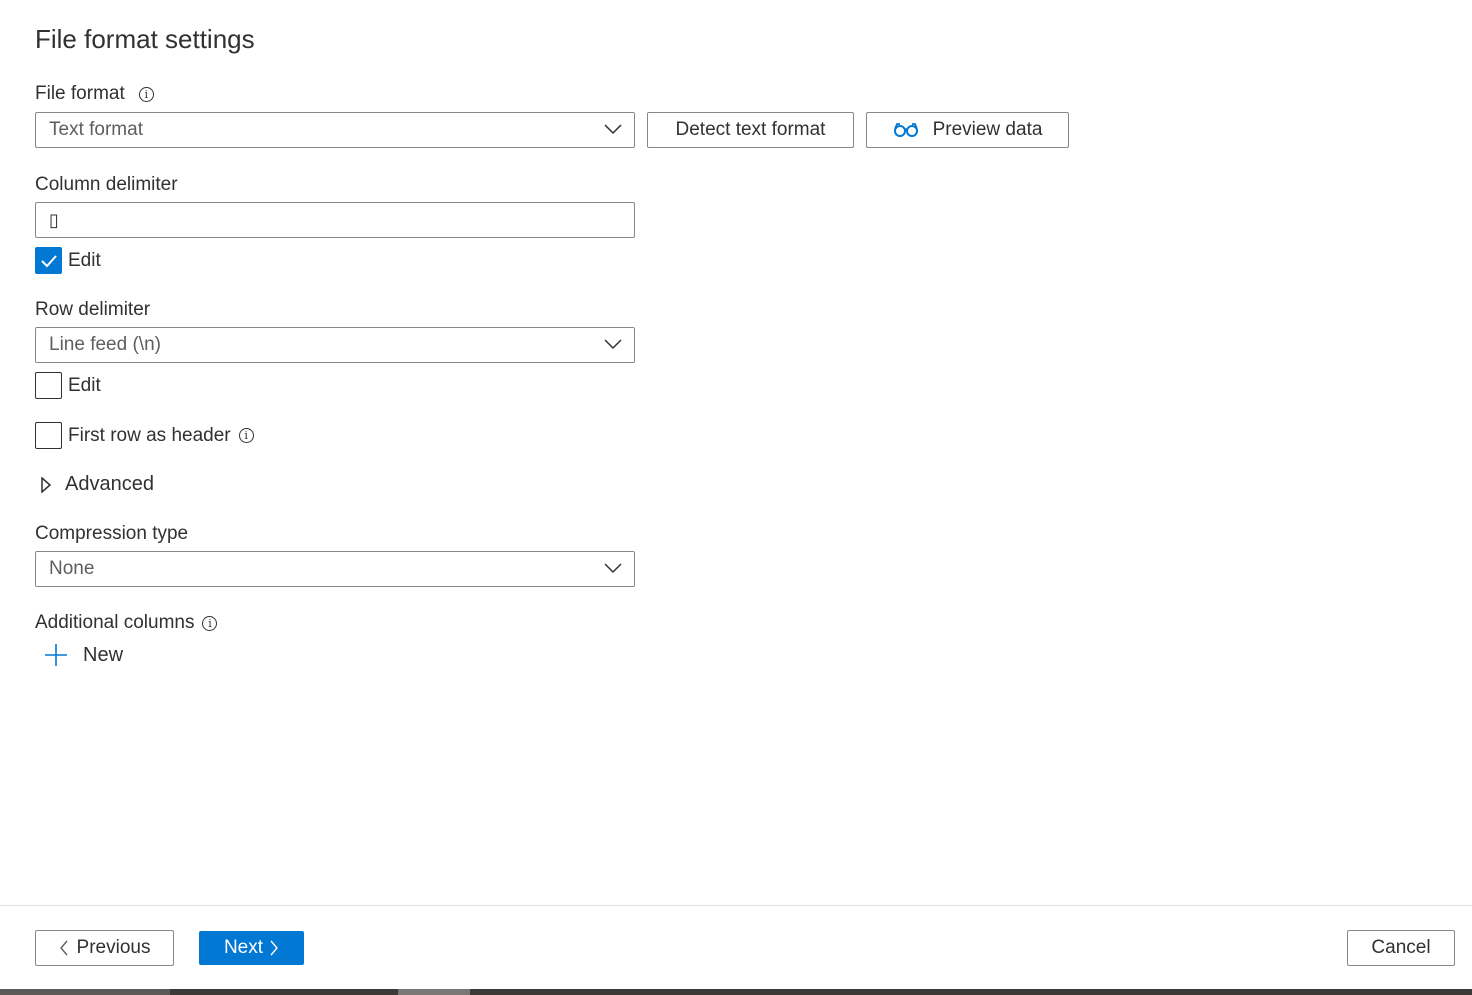 The height and width of the screenshot is (995, 1472). What do you see at coordinates (987, 129) in the screenshot?
I see `preview-data-label: Preview data` at bounding box center [987, 129].